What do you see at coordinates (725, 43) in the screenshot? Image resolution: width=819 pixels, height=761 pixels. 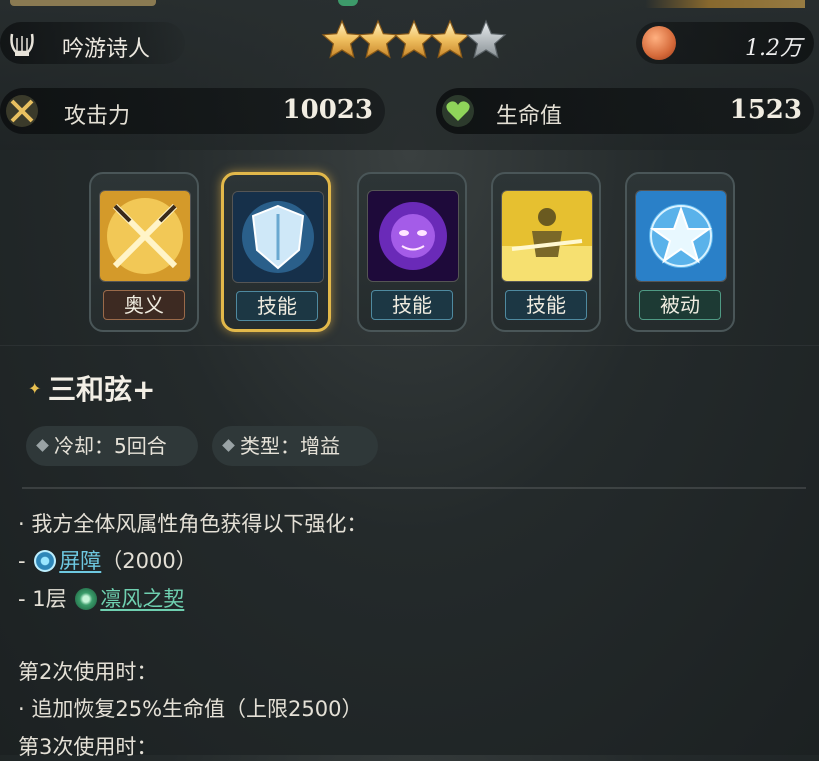 I see `power-pill: 1.2万` at bounding box center [725, 43].